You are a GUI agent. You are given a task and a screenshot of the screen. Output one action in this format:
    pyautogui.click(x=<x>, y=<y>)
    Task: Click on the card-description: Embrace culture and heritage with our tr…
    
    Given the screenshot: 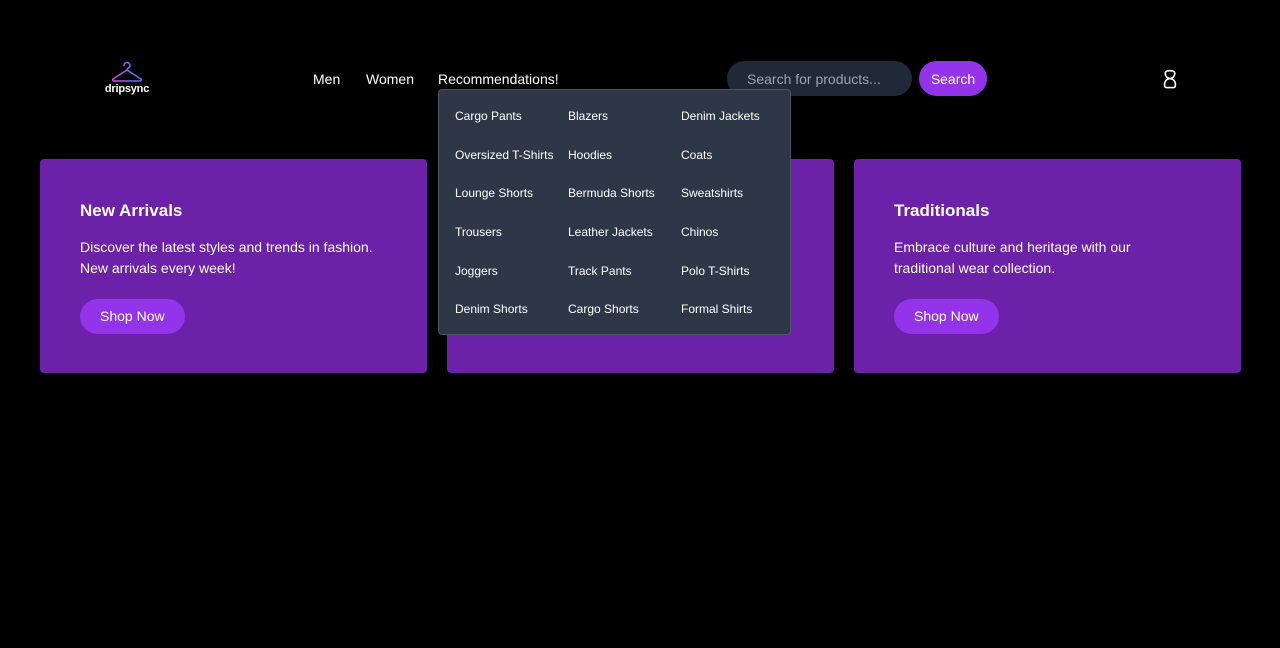 What is the action you would take?
    pyautogui.click(x=1012, y=257)
    